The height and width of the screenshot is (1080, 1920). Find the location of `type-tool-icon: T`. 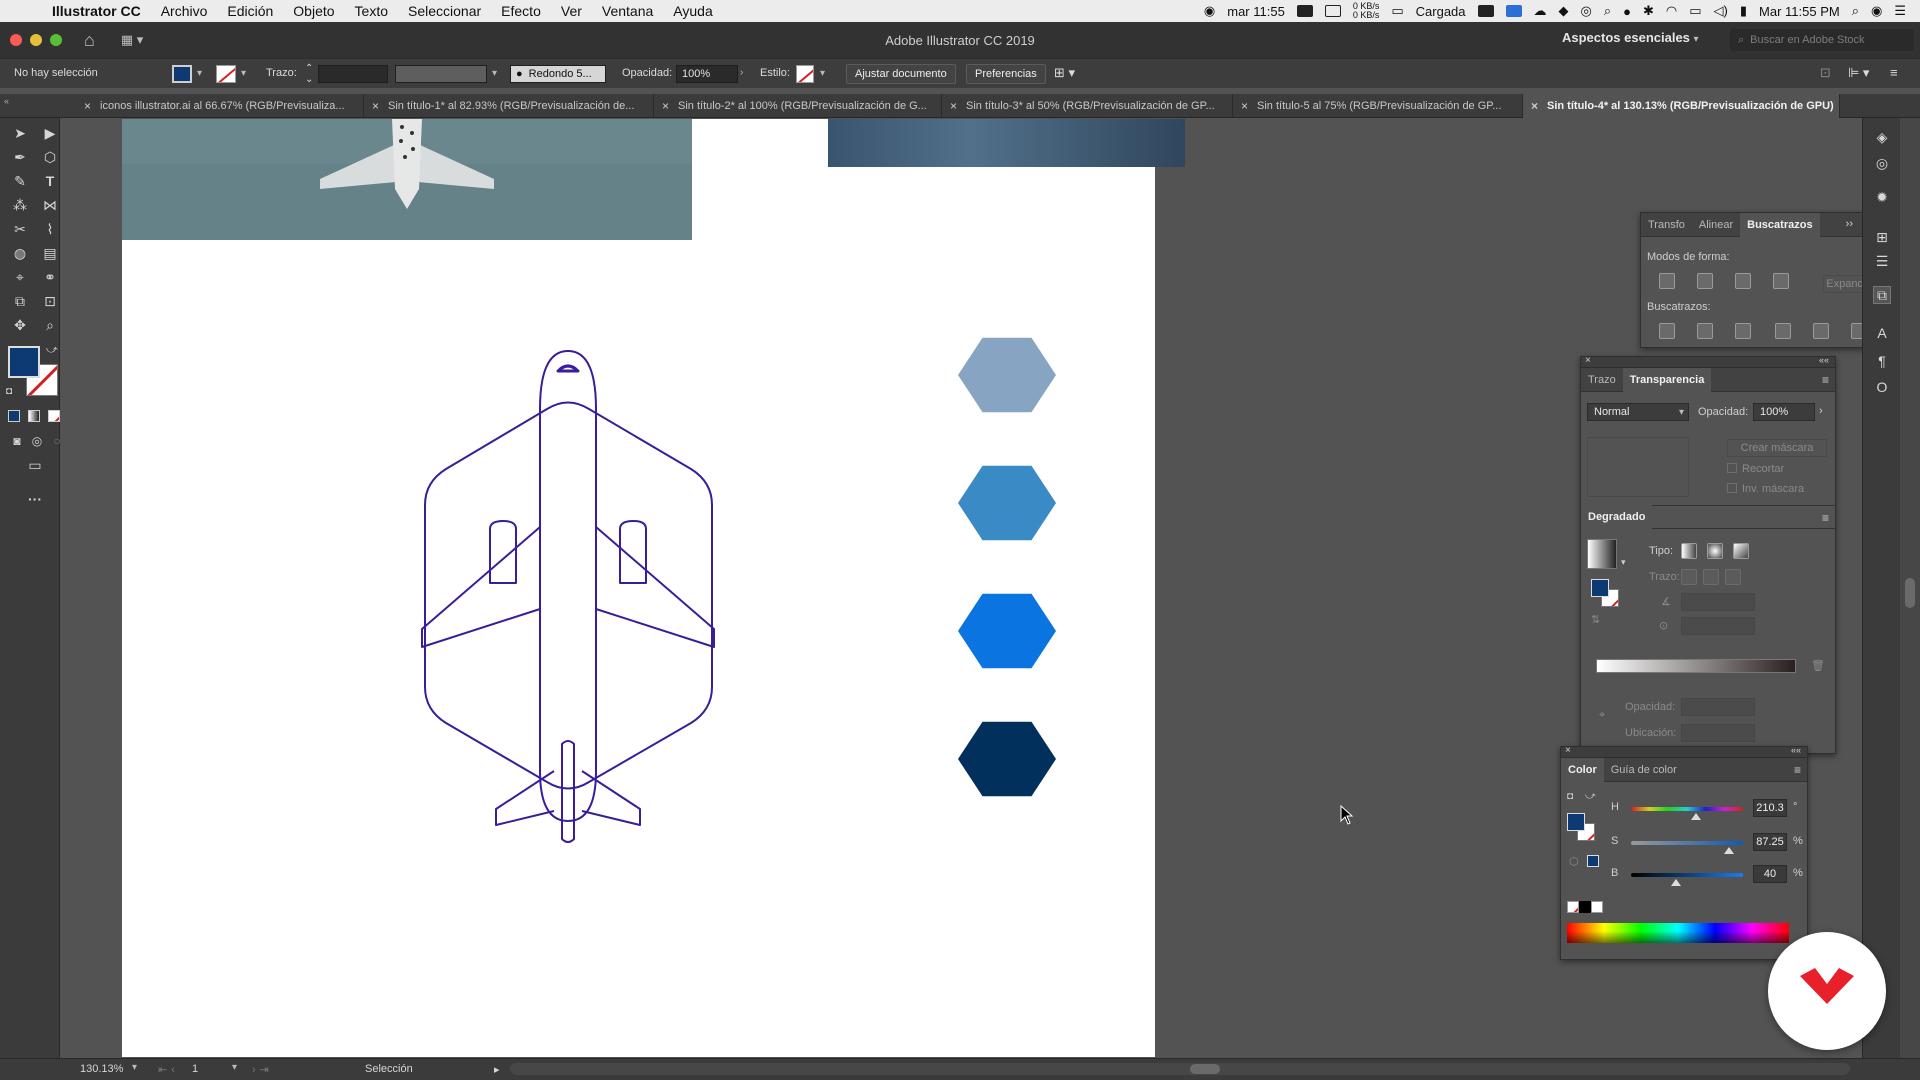

type-tool-icon: T is located at coordinates (50, 181).